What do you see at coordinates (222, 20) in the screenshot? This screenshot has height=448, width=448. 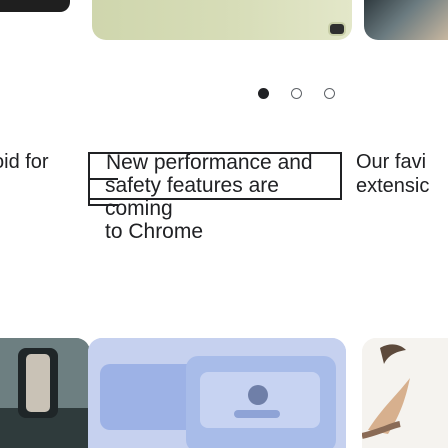 I see `story-image` at bounding box center [222, 20].